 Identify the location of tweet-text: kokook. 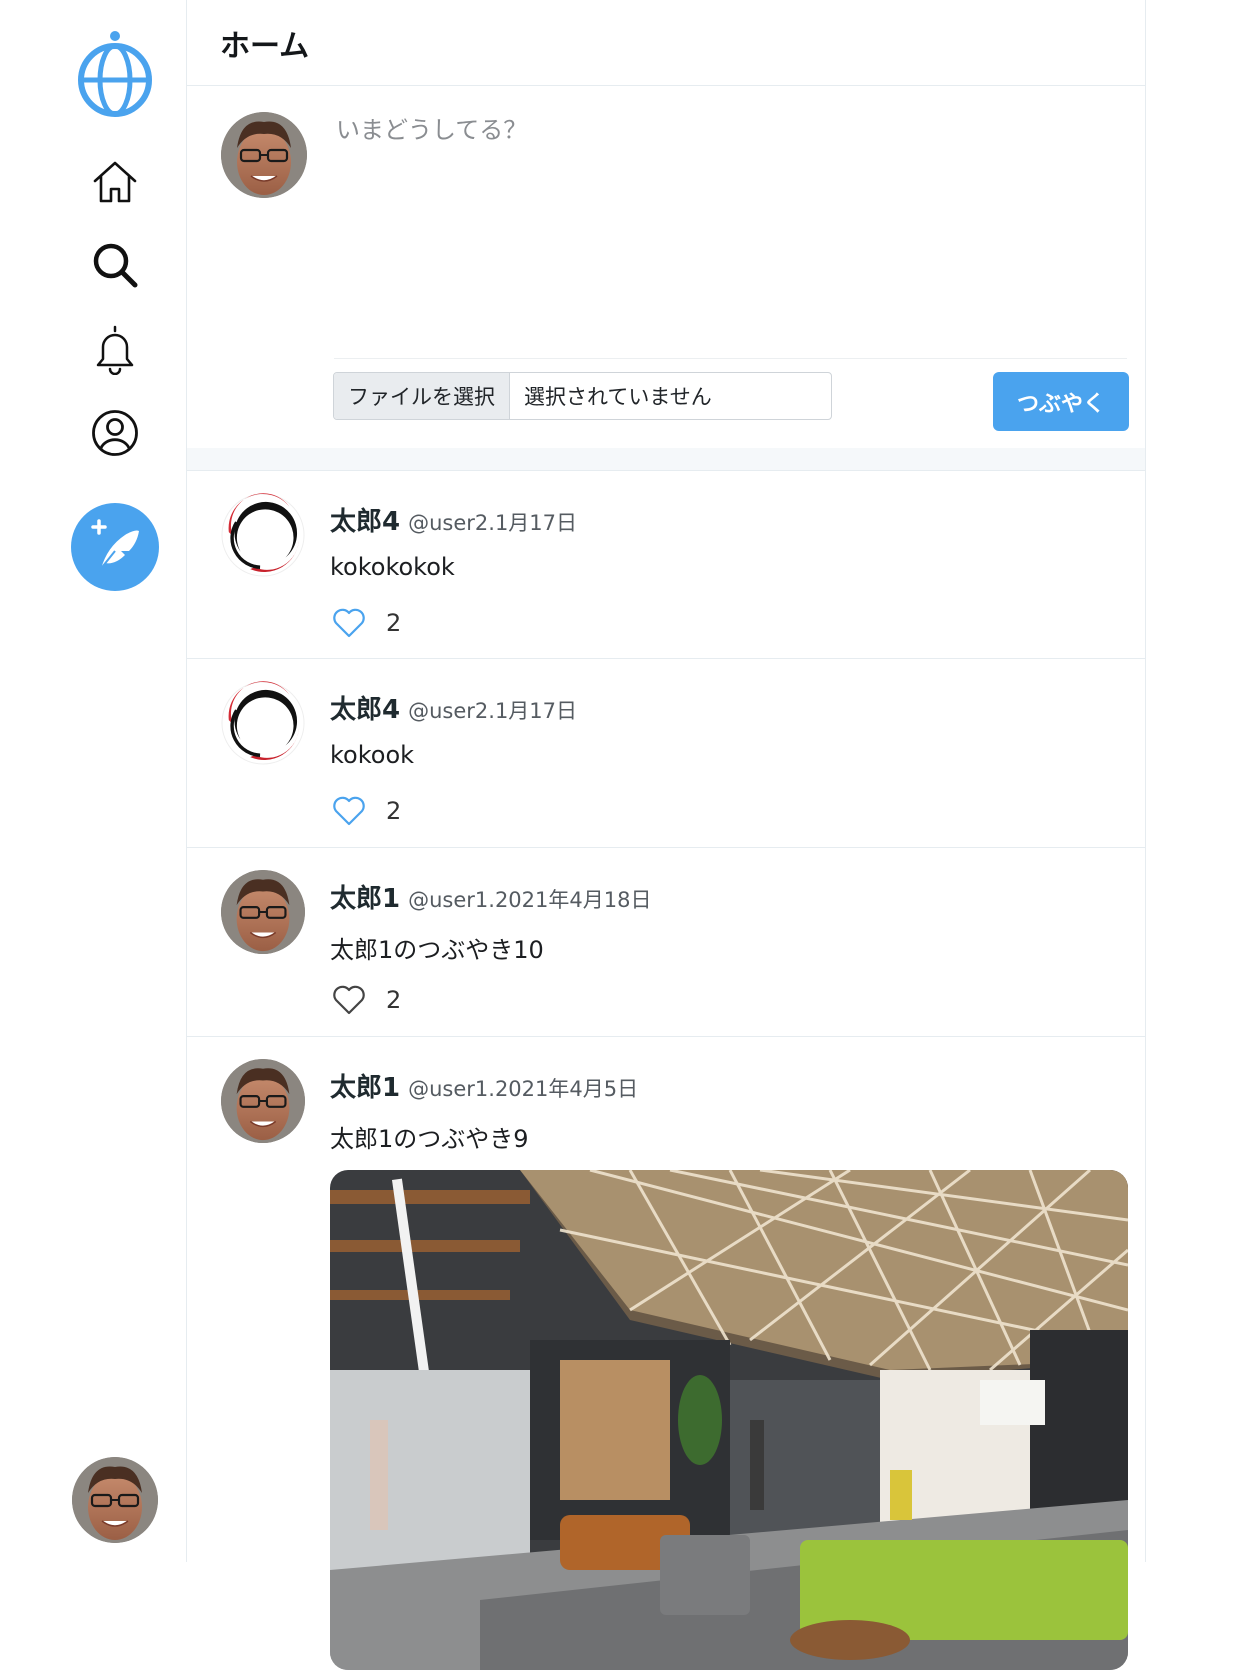
(372, 755).